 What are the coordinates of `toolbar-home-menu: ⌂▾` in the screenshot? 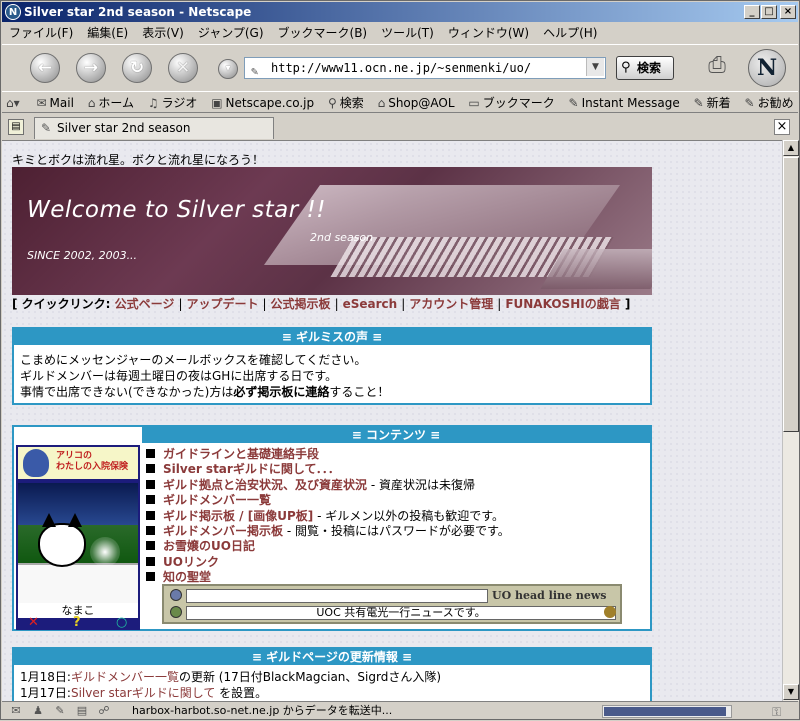 It's located at (15, 102).